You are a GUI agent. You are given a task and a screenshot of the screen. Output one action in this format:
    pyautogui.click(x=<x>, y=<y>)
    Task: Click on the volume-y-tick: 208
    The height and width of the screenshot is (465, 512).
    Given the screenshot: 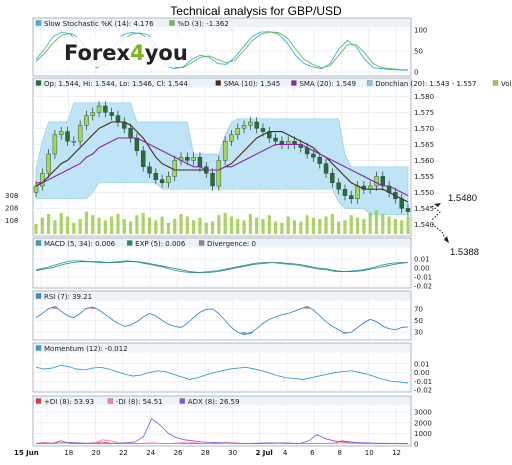 What is the action you would take?
    pyautogui.click(x=11, y=209)
    